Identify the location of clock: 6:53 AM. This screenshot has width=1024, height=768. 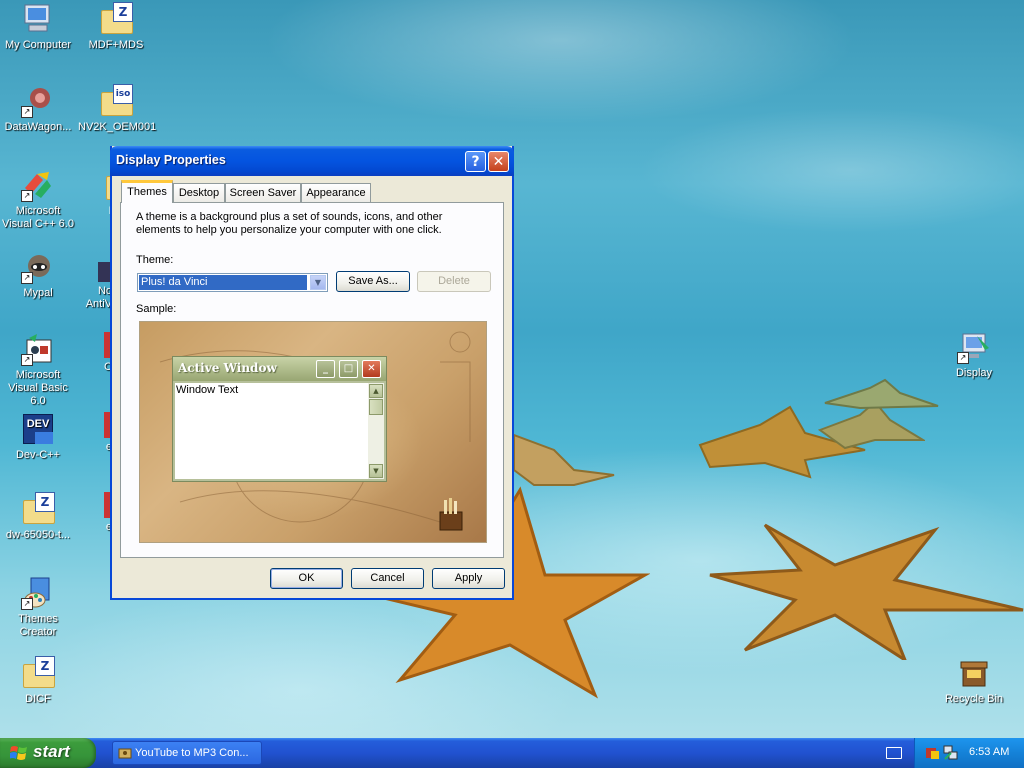
(989, 752).